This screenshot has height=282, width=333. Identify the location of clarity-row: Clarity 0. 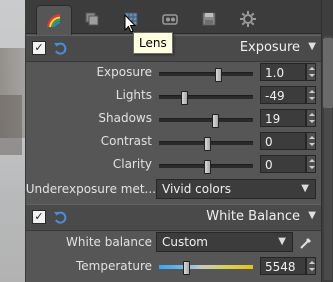
(174, 165).